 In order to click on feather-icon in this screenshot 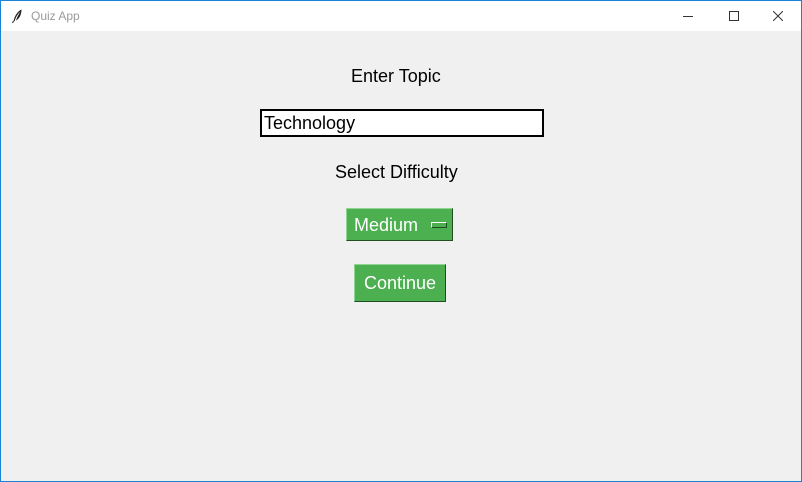, I will do `click(17, 16)`.